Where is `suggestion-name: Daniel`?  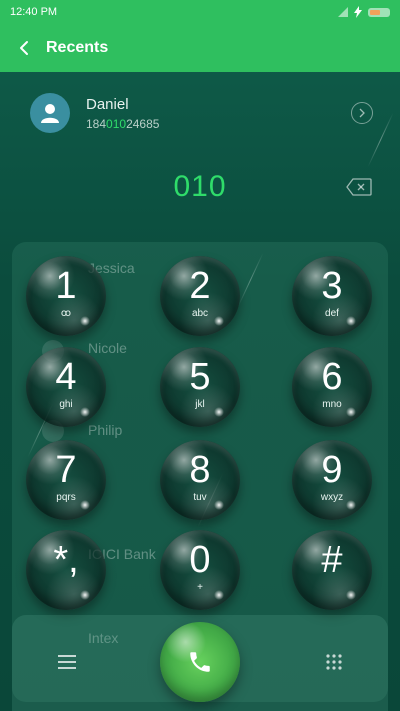
suggestion-name: Daniel is located at coordinates (107, 104).